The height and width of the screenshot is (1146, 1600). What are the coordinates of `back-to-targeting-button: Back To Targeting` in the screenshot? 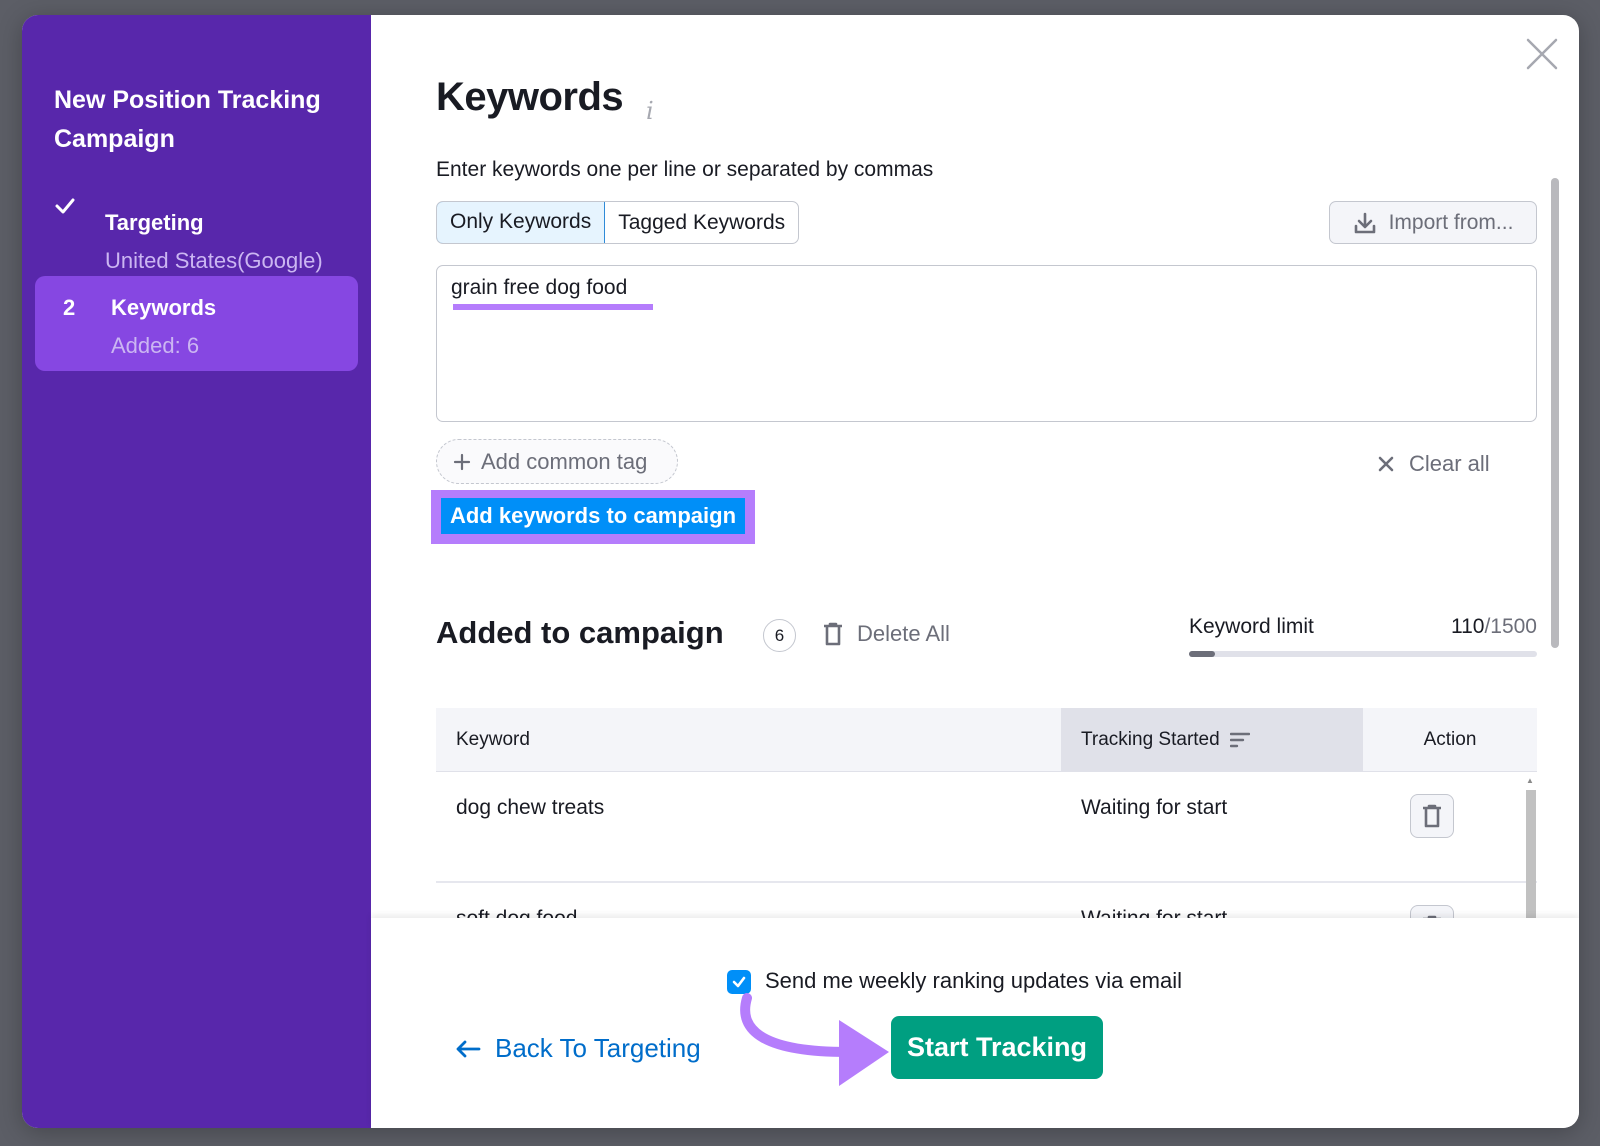 It's located at (578, 1048).